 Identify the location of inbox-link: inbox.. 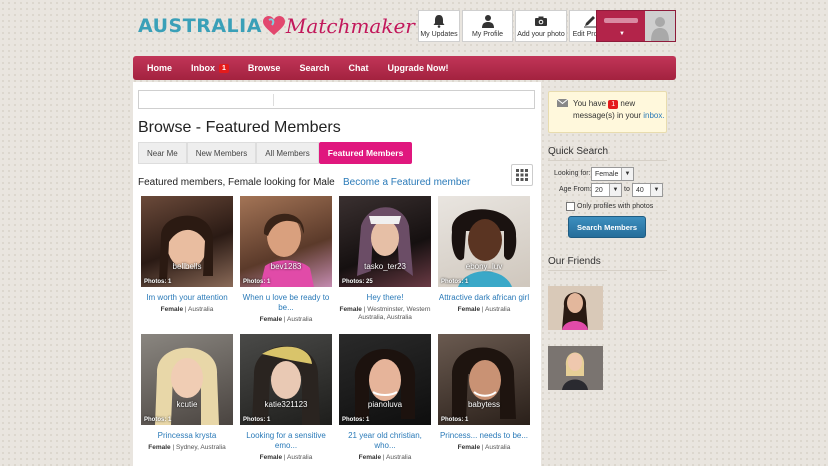
(653, 115).